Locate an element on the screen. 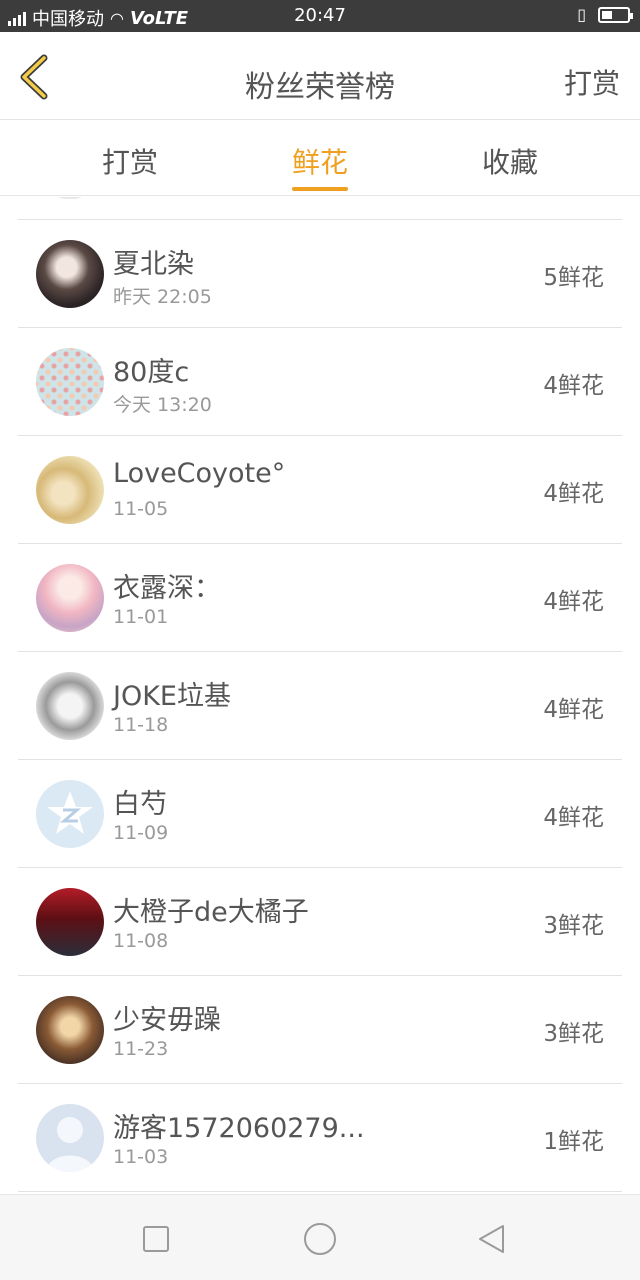 This screenshot has height=1280, width=640. flower-count: 1鲜花 is located at coordinates (573, 1142).